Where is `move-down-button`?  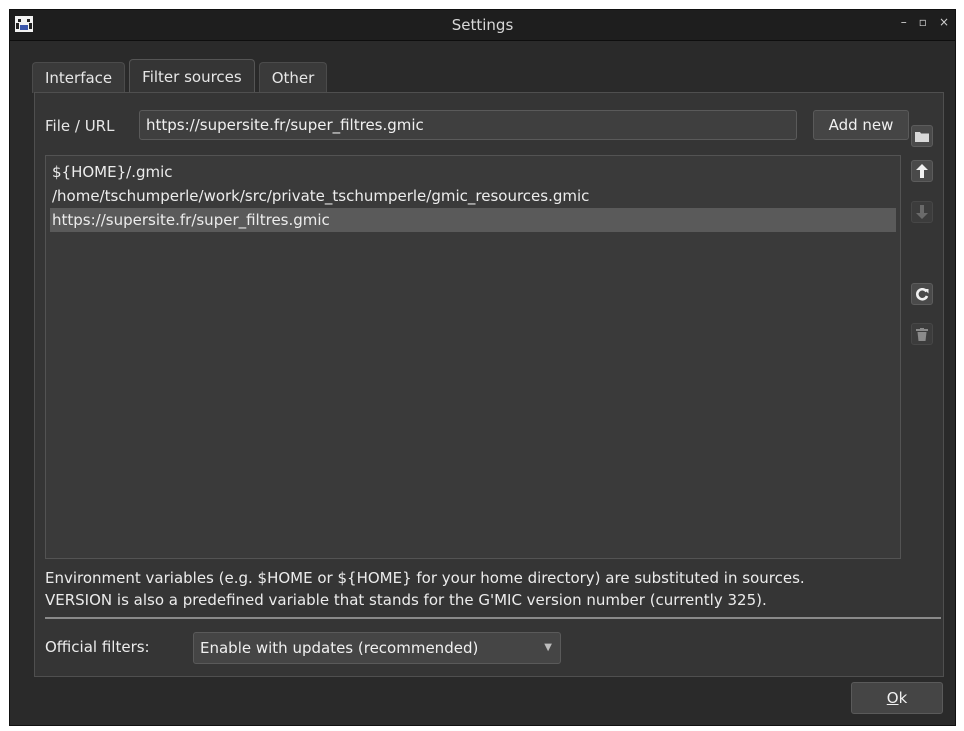
move-down-button is located at coordinates (922, 212).